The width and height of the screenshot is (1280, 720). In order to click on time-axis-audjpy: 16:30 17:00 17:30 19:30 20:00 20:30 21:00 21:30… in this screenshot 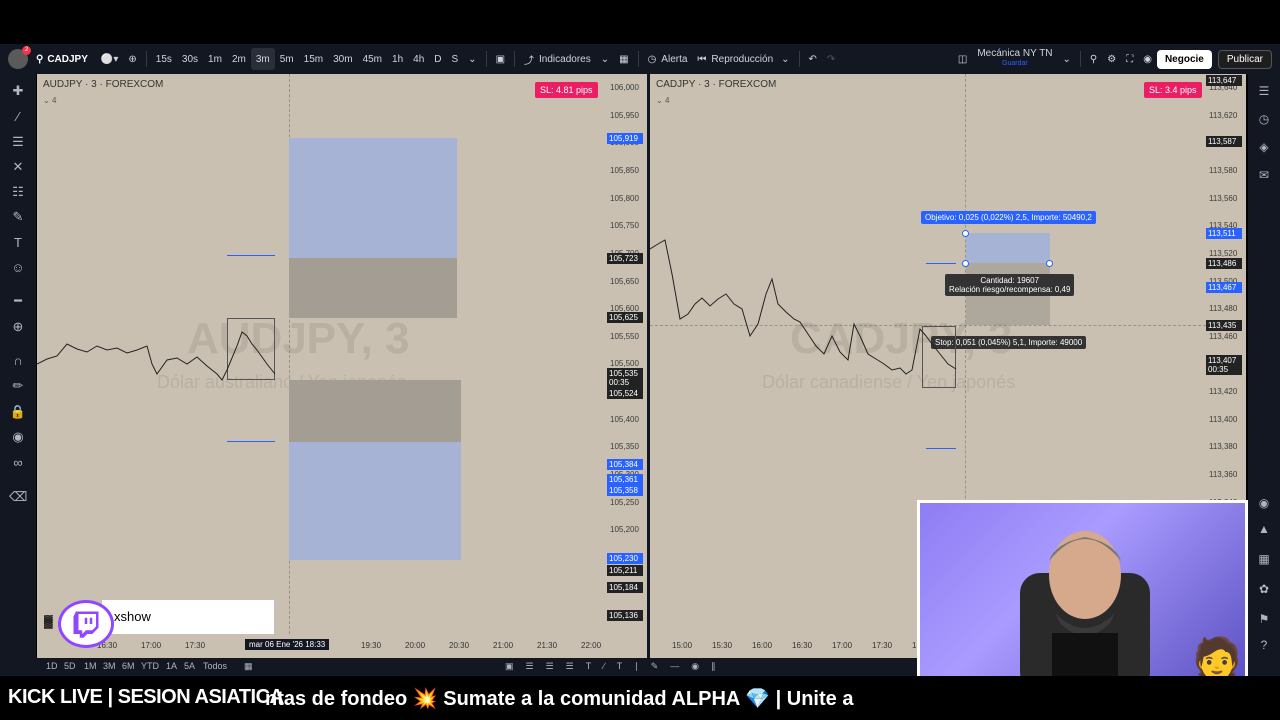, I will do `click(342, 646)`.